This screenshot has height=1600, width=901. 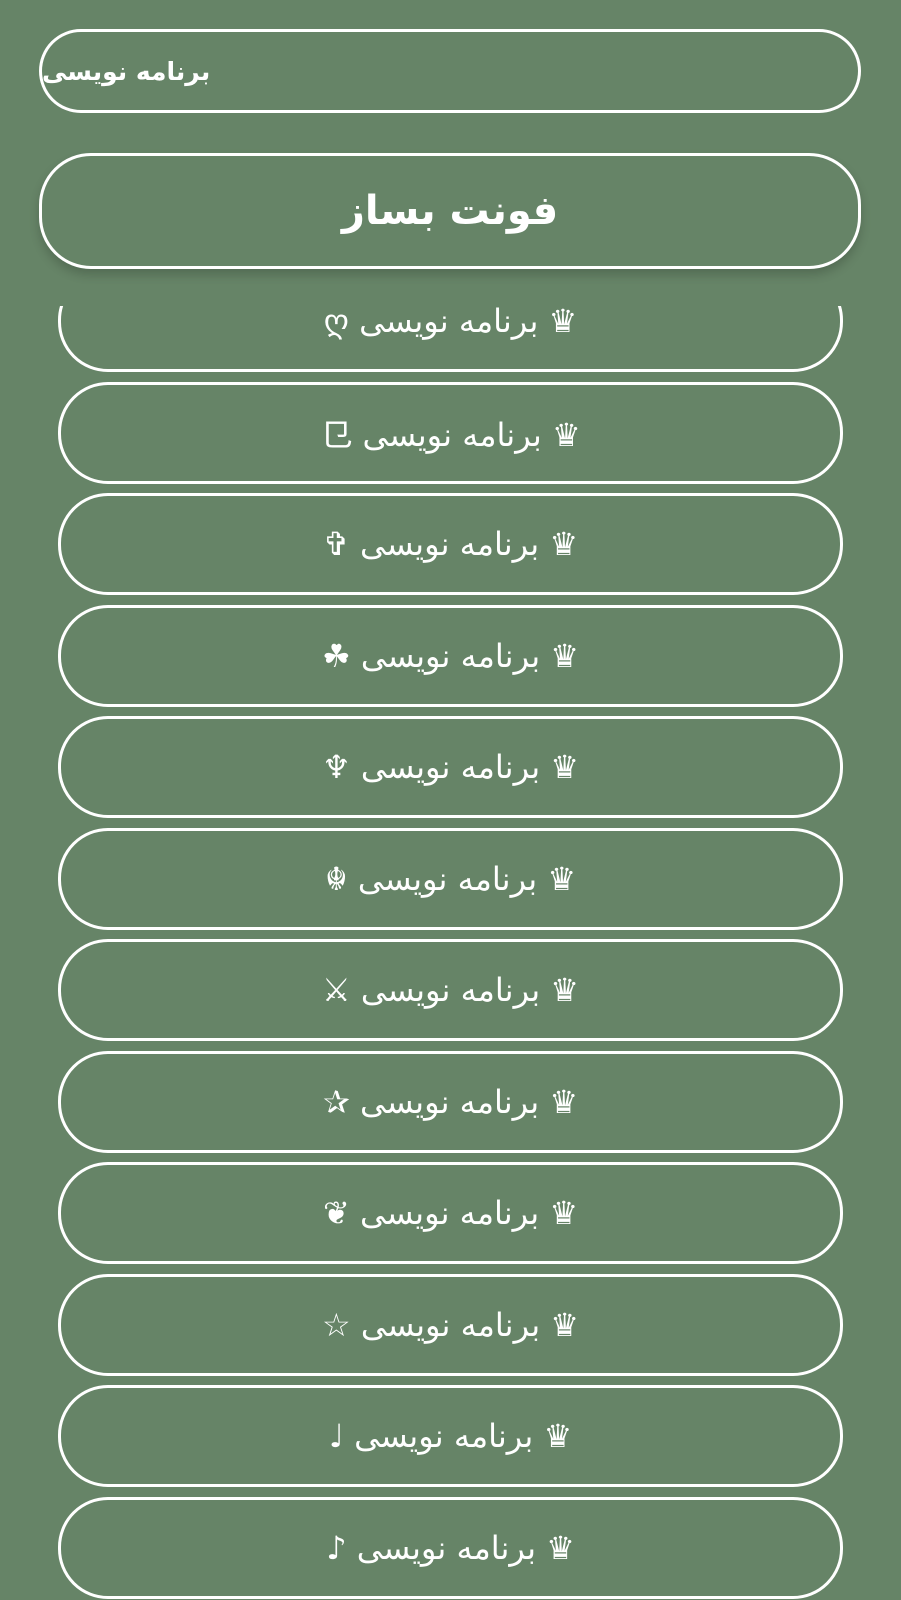 I want to click on make-font-button: فونت بساز, so click(x=450, y=211).